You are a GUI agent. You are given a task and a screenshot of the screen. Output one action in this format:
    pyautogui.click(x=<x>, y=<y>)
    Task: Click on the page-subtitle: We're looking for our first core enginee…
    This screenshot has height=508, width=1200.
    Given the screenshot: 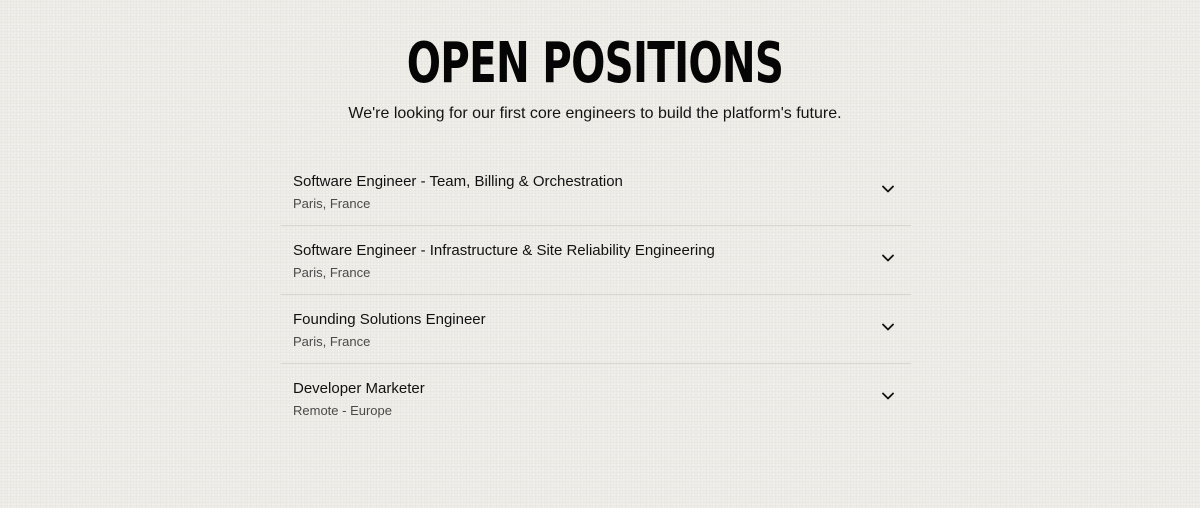 What is the action you would take?
    pyautogui.click(x=595, y=113)
    